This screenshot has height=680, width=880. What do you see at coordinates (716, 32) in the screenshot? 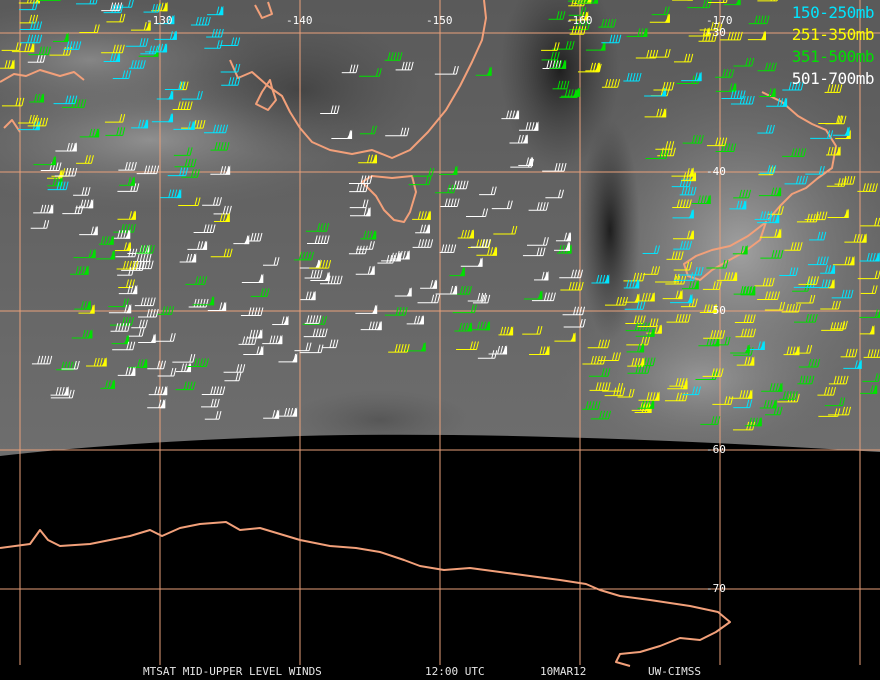
I see `latitude-label: -30` at bounding box center [716, 32].